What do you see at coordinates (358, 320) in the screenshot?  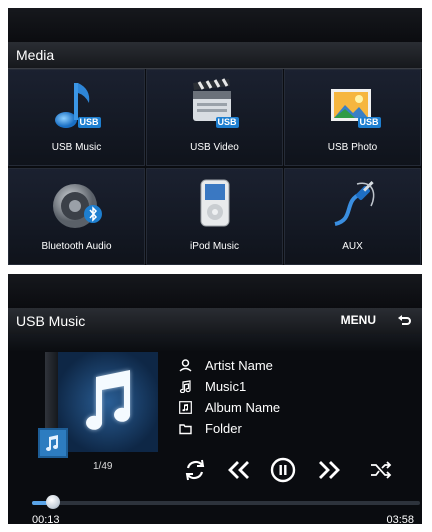 I see `menu-button: MENU` at bounding box center [358, 320].